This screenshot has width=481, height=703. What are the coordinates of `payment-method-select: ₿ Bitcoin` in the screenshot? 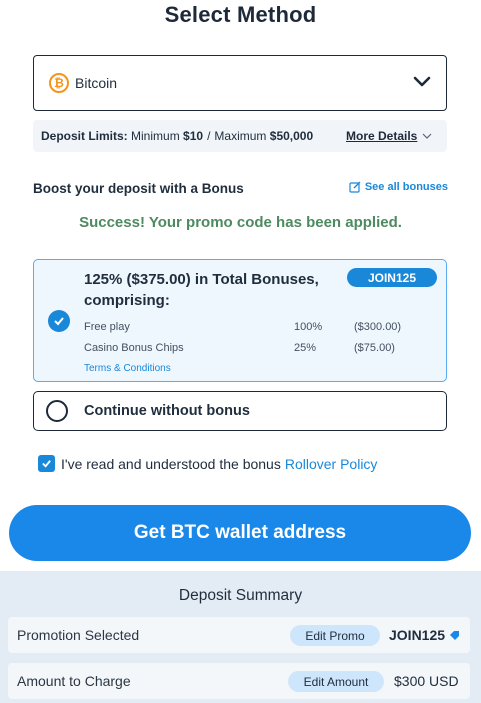 It's located at (240, 83).